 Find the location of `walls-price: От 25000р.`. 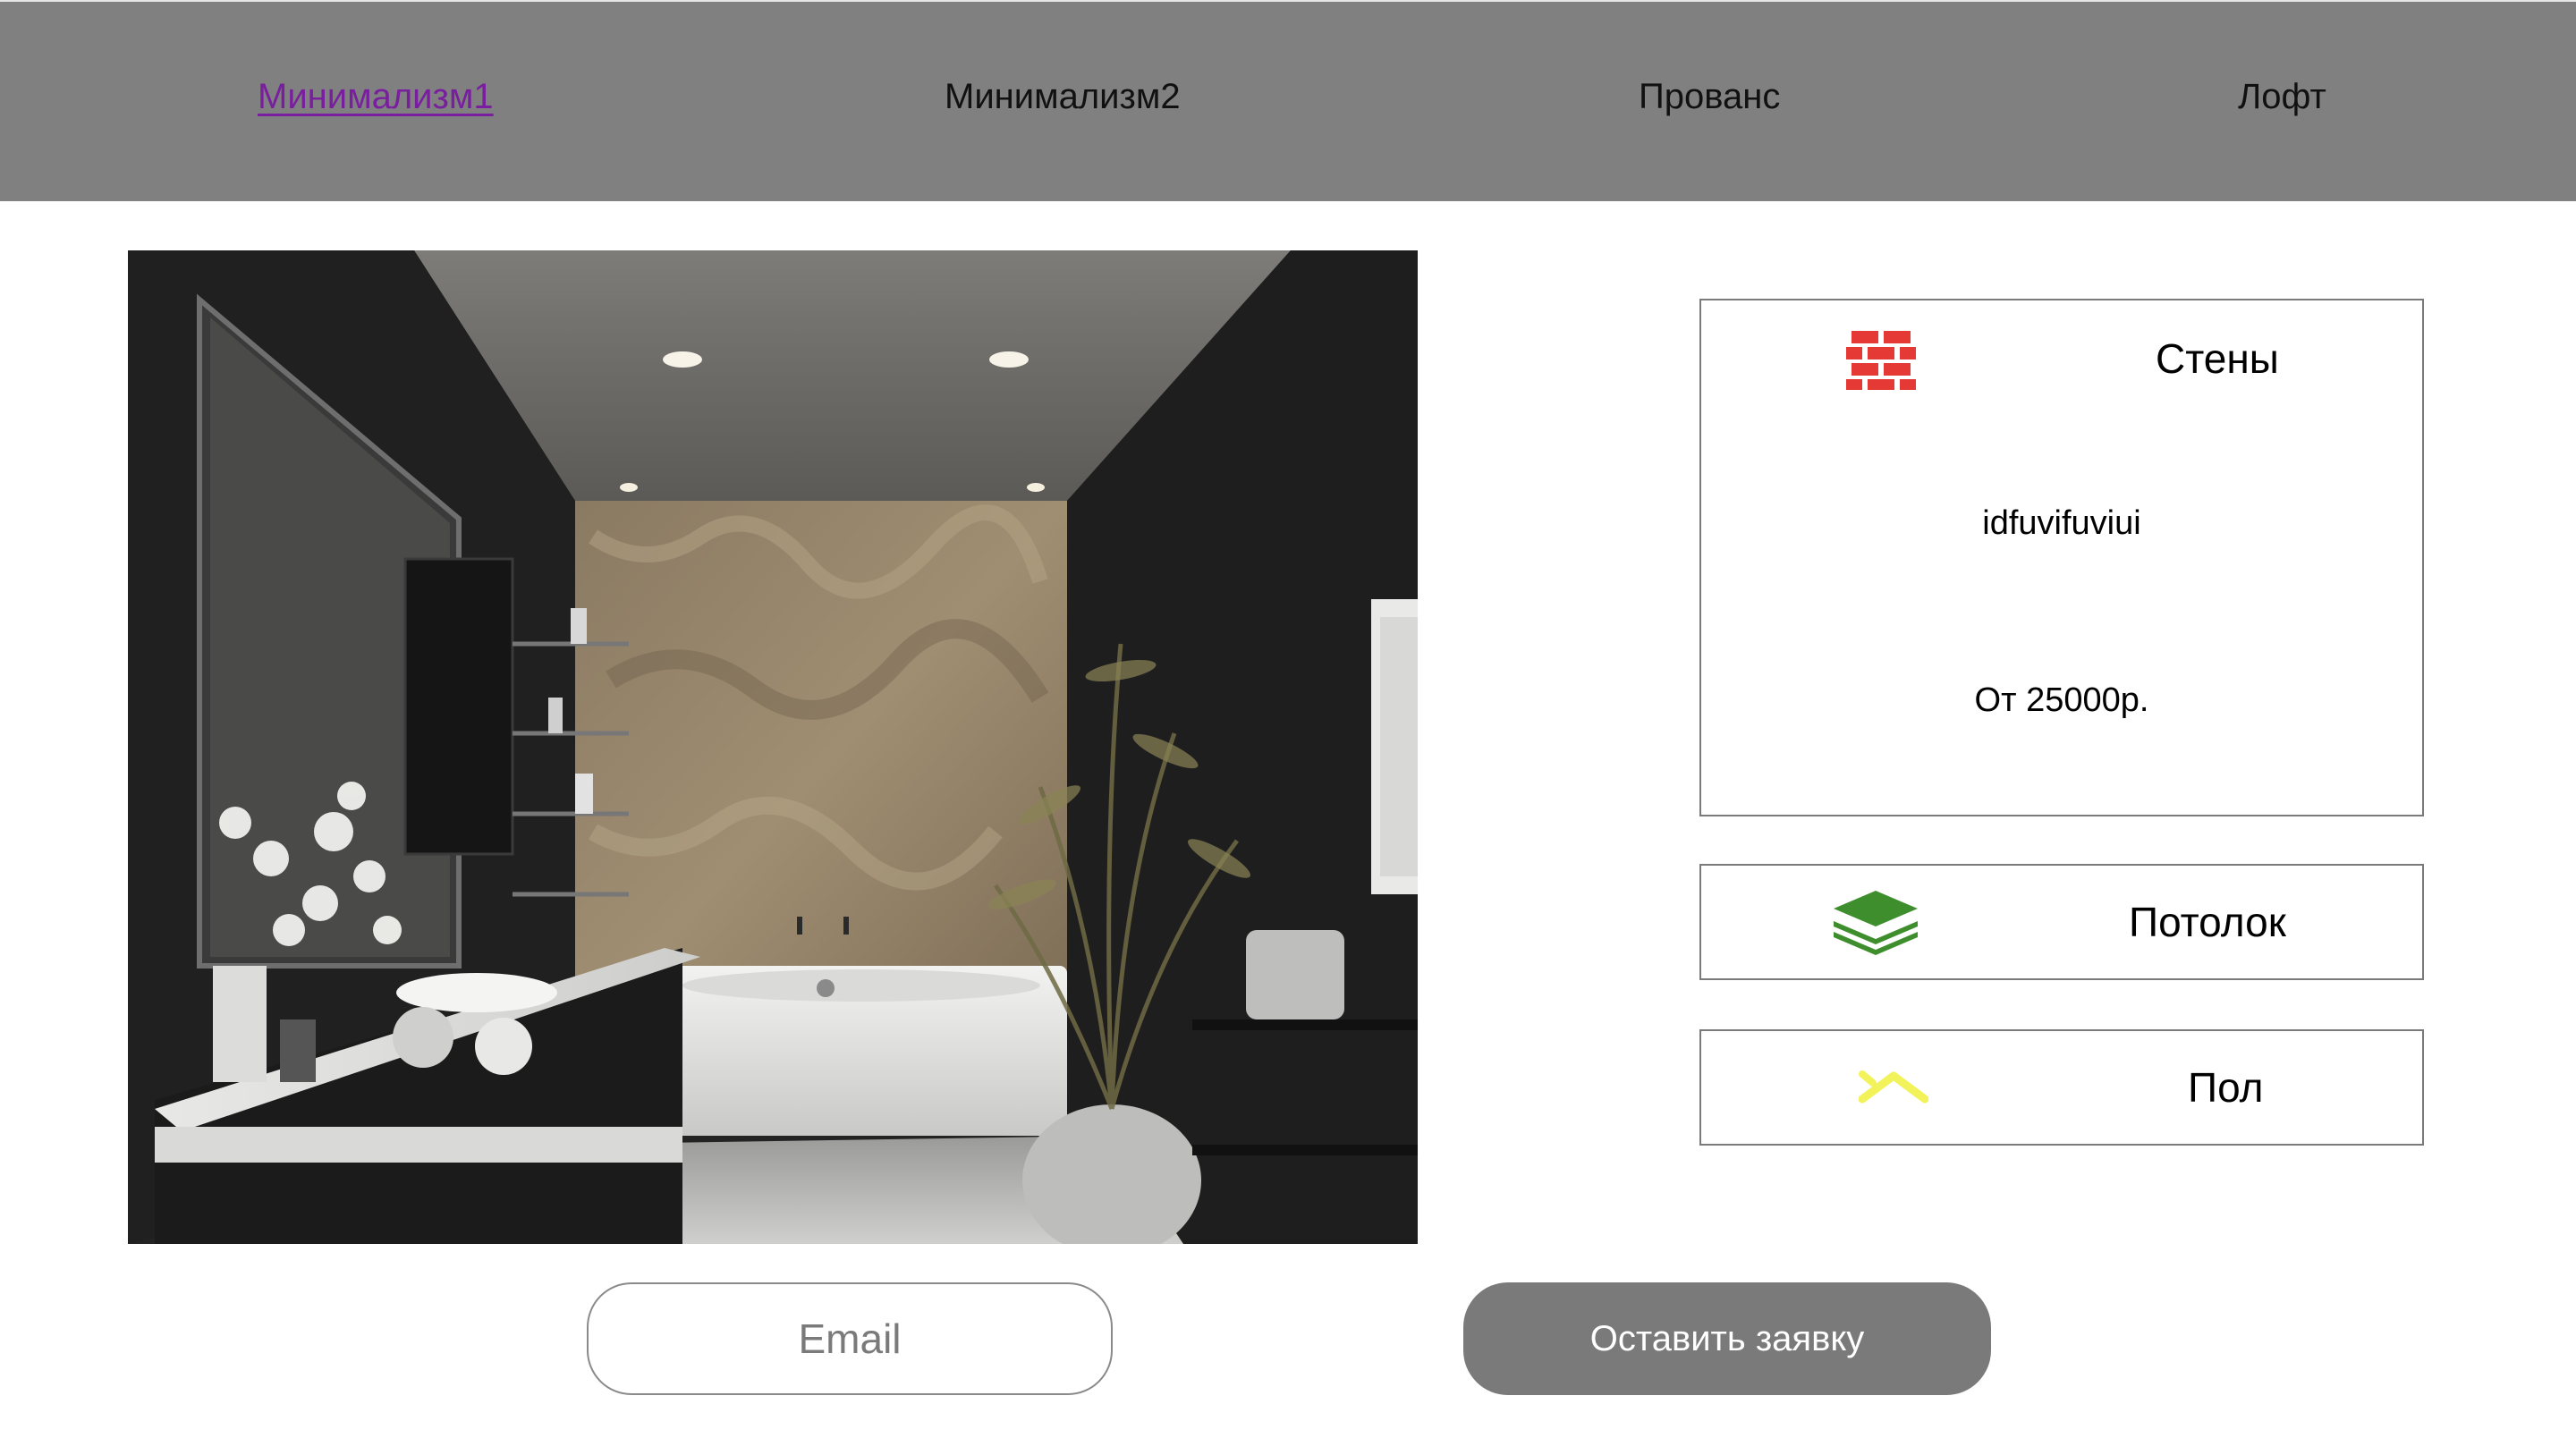

walls-price: От 25000р. is located at coordinates (2061, 700).